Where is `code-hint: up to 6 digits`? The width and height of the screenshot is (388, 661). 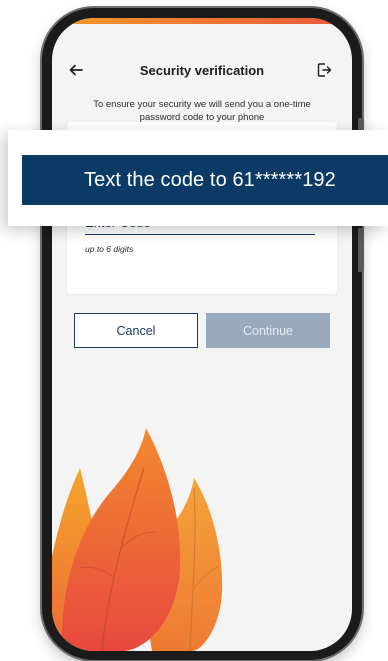 code-hint: up to 6 digits is located at coordinates (109, 249).